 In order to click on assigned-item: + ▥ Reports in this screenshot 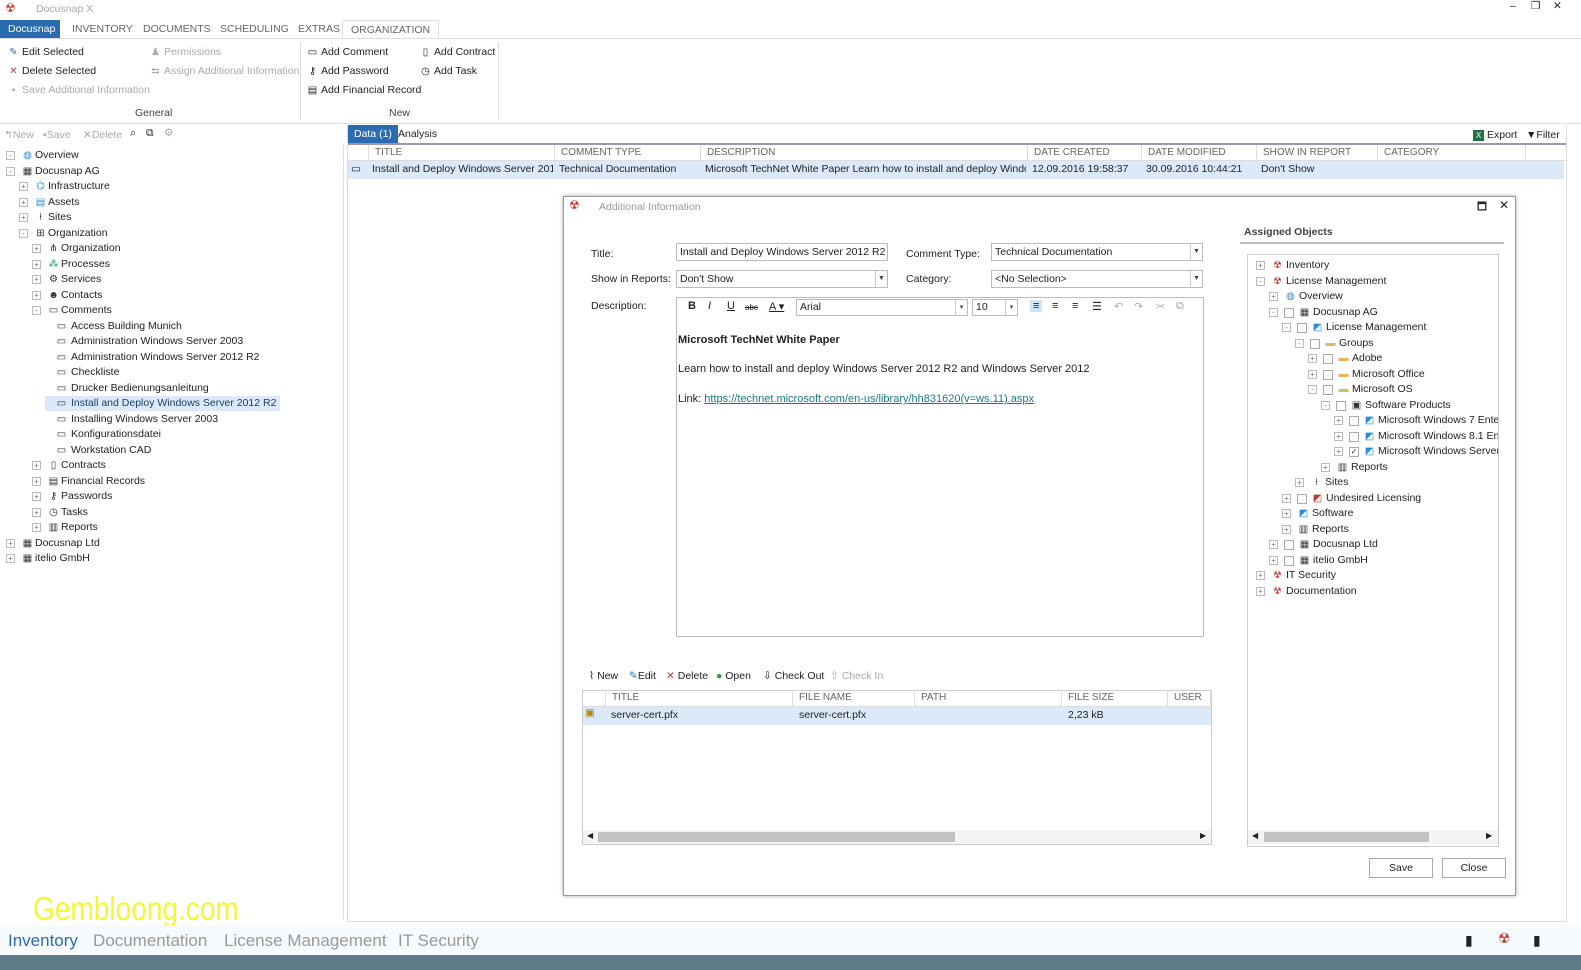, I will do `click(1315, 529)`.